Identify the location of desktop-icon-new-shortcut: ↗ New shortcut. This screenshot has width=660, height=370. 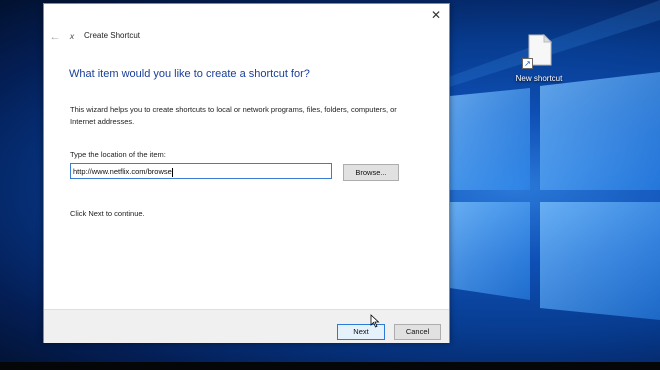
(539, 62).